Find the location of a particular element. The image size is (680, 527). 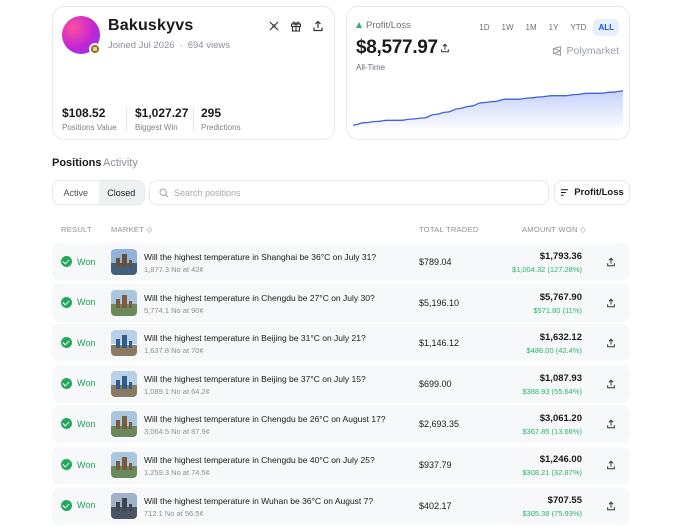

sort-button: Profit/Loss is located at coordinates (592, 192).